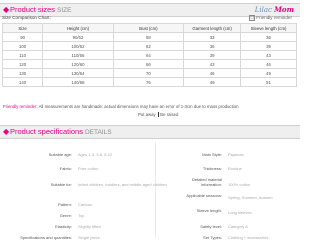  Describe the element at coordinates (22, 37) in the screenshot. I see `table-cell: 90` at that location.